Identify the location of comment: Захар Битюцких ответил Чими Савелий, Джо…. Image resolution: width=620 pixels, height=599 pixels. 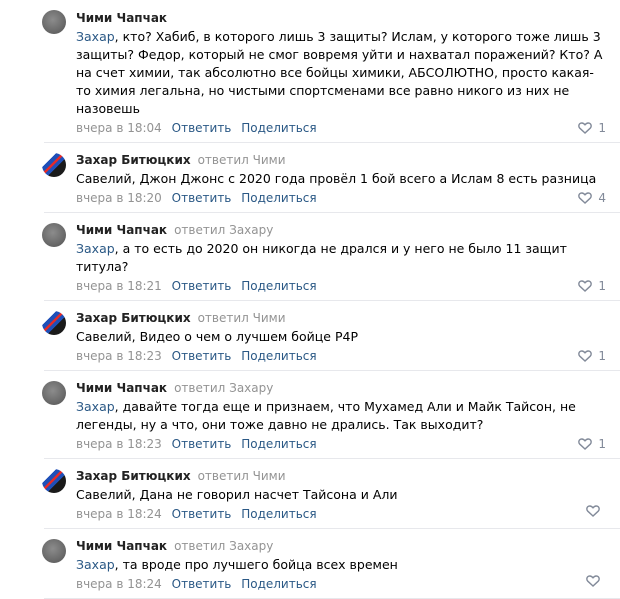
(331, 178).